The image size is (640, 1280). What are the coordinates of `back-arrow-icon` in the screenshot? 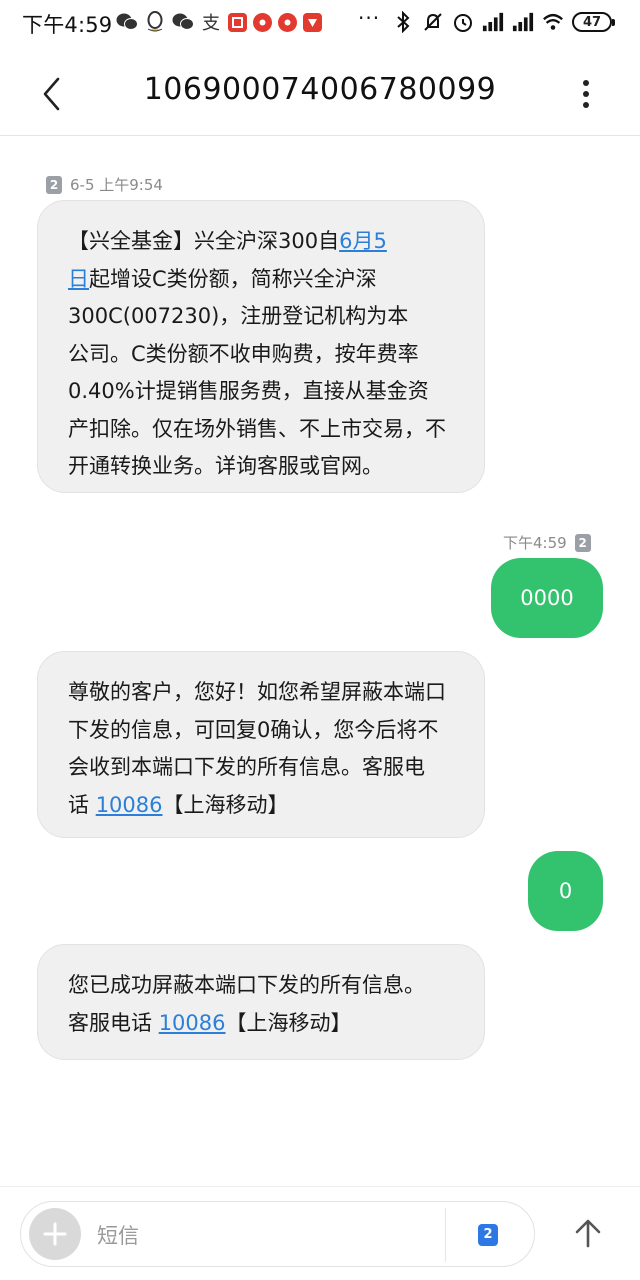 It's located at (51, 94).